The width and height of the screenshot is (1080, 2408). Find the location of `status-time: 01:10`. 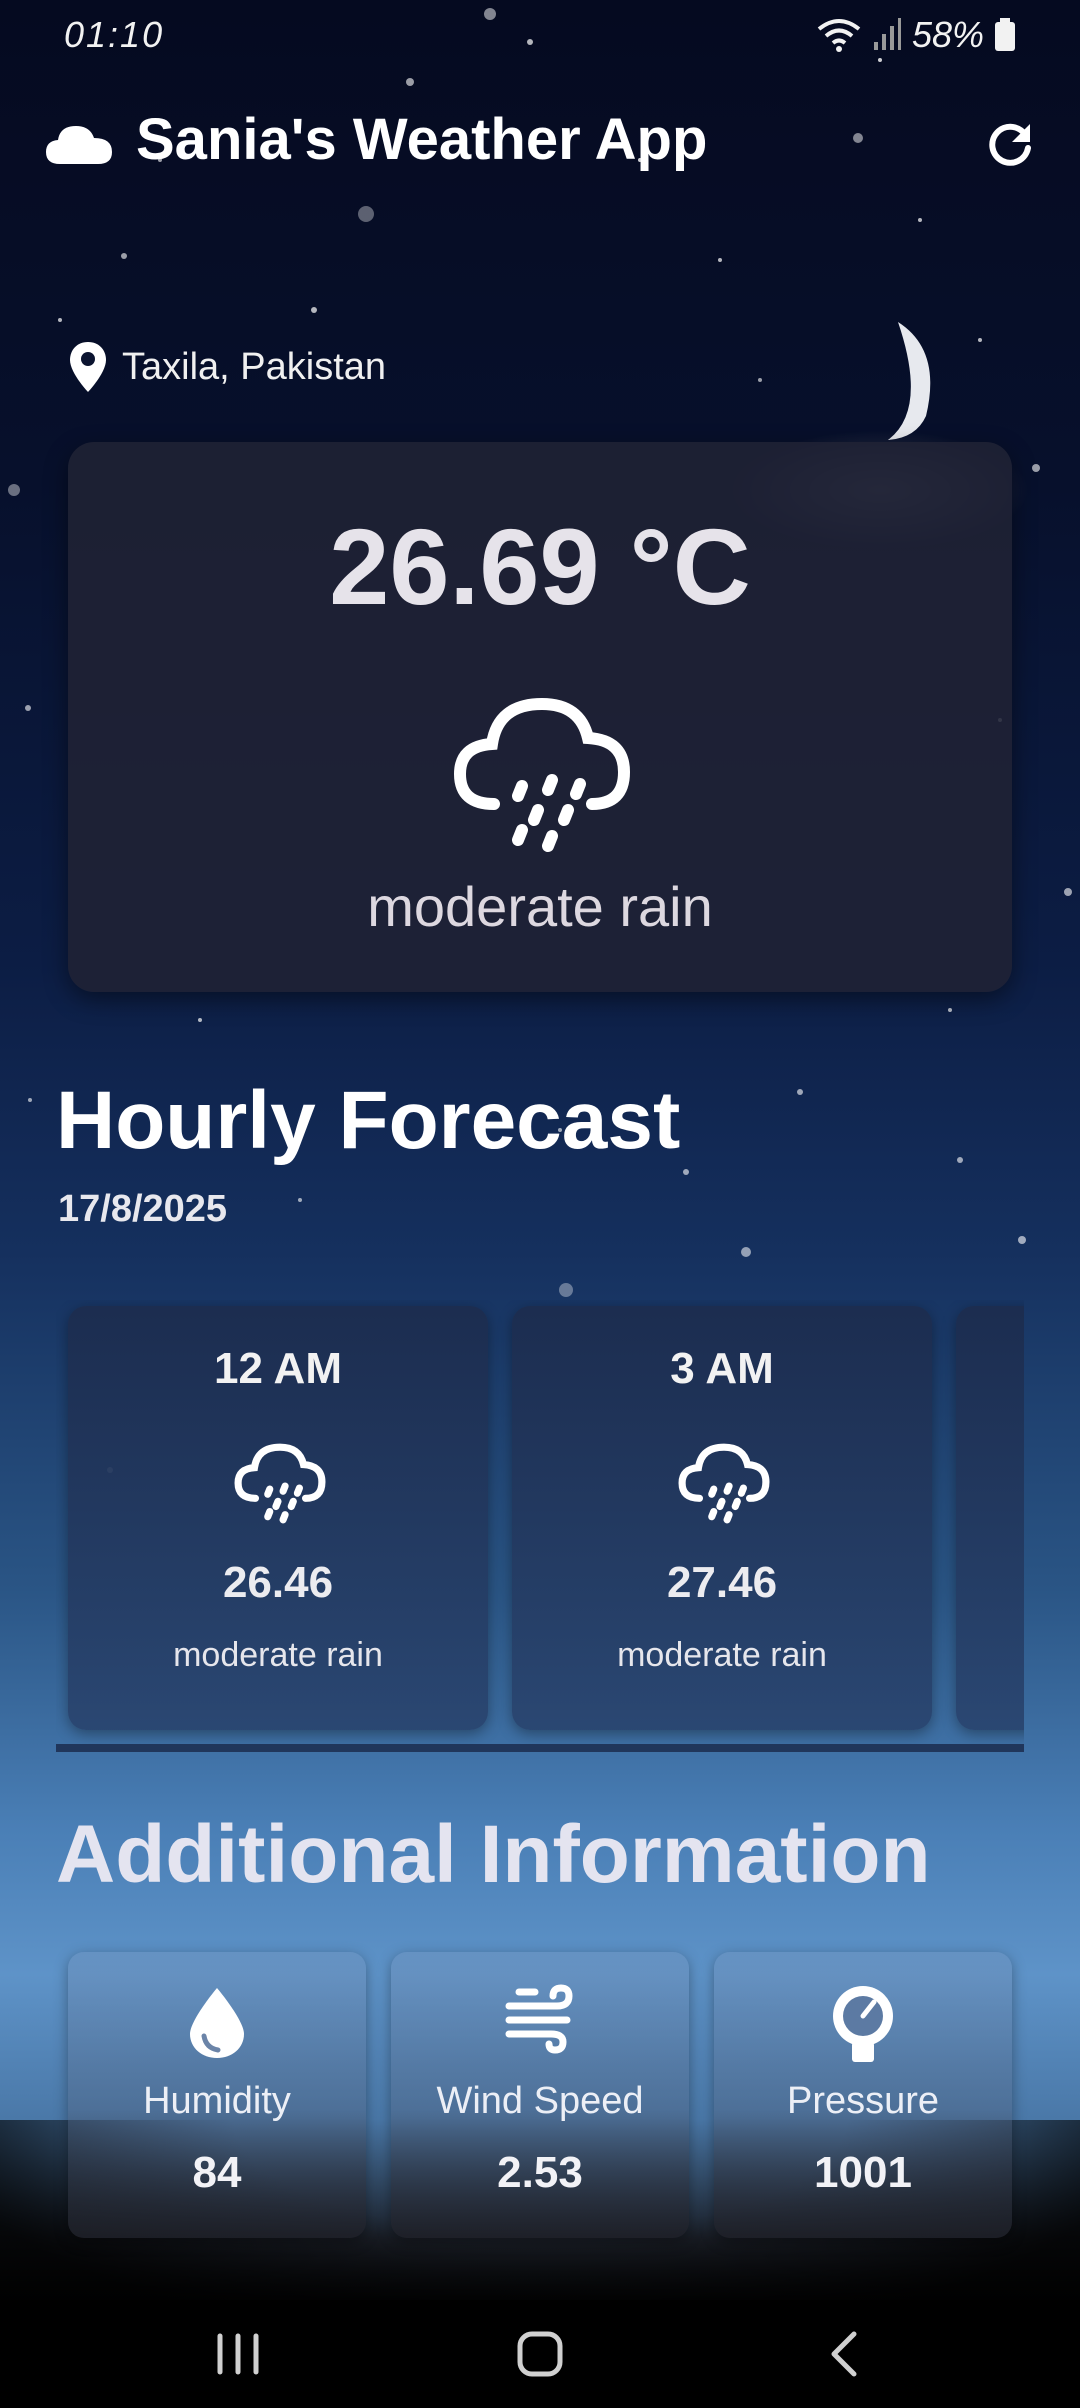

status-time: 01:10 is located at coordinates (114, 34).